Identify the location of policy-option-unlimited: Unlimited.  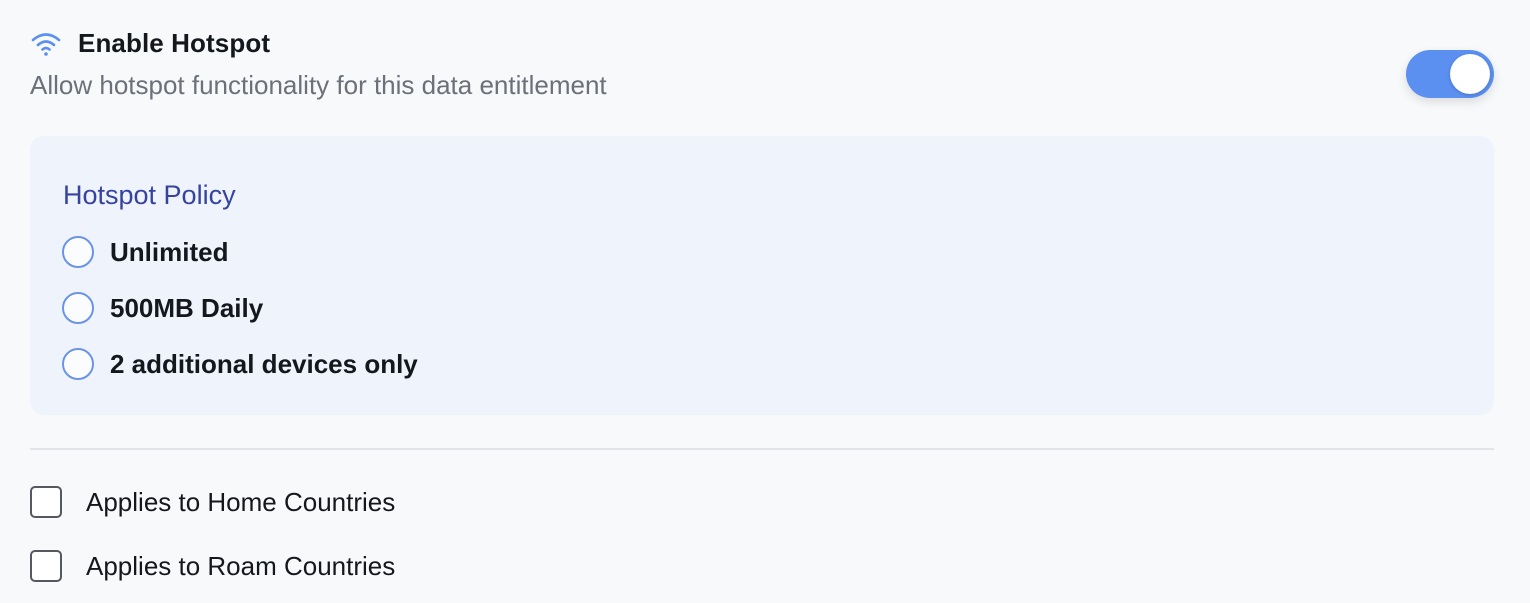
(145, 252).